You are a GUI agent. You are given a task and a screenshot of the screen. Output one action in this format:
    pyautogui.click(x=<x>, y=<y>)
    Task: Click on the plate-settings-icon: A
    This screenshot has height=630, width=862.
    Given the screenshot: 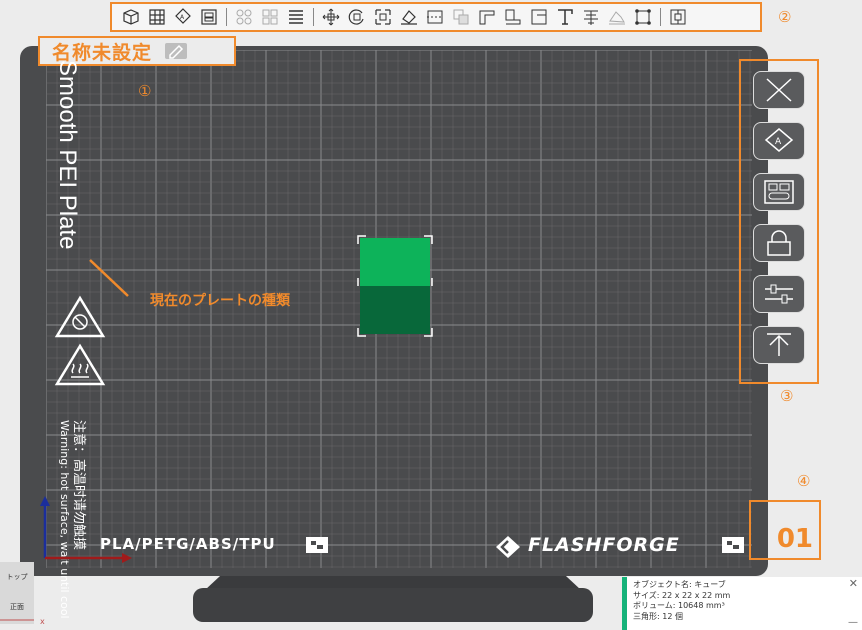 What is the action you would take?
    pyautogui.click(x=183, y=17)
    